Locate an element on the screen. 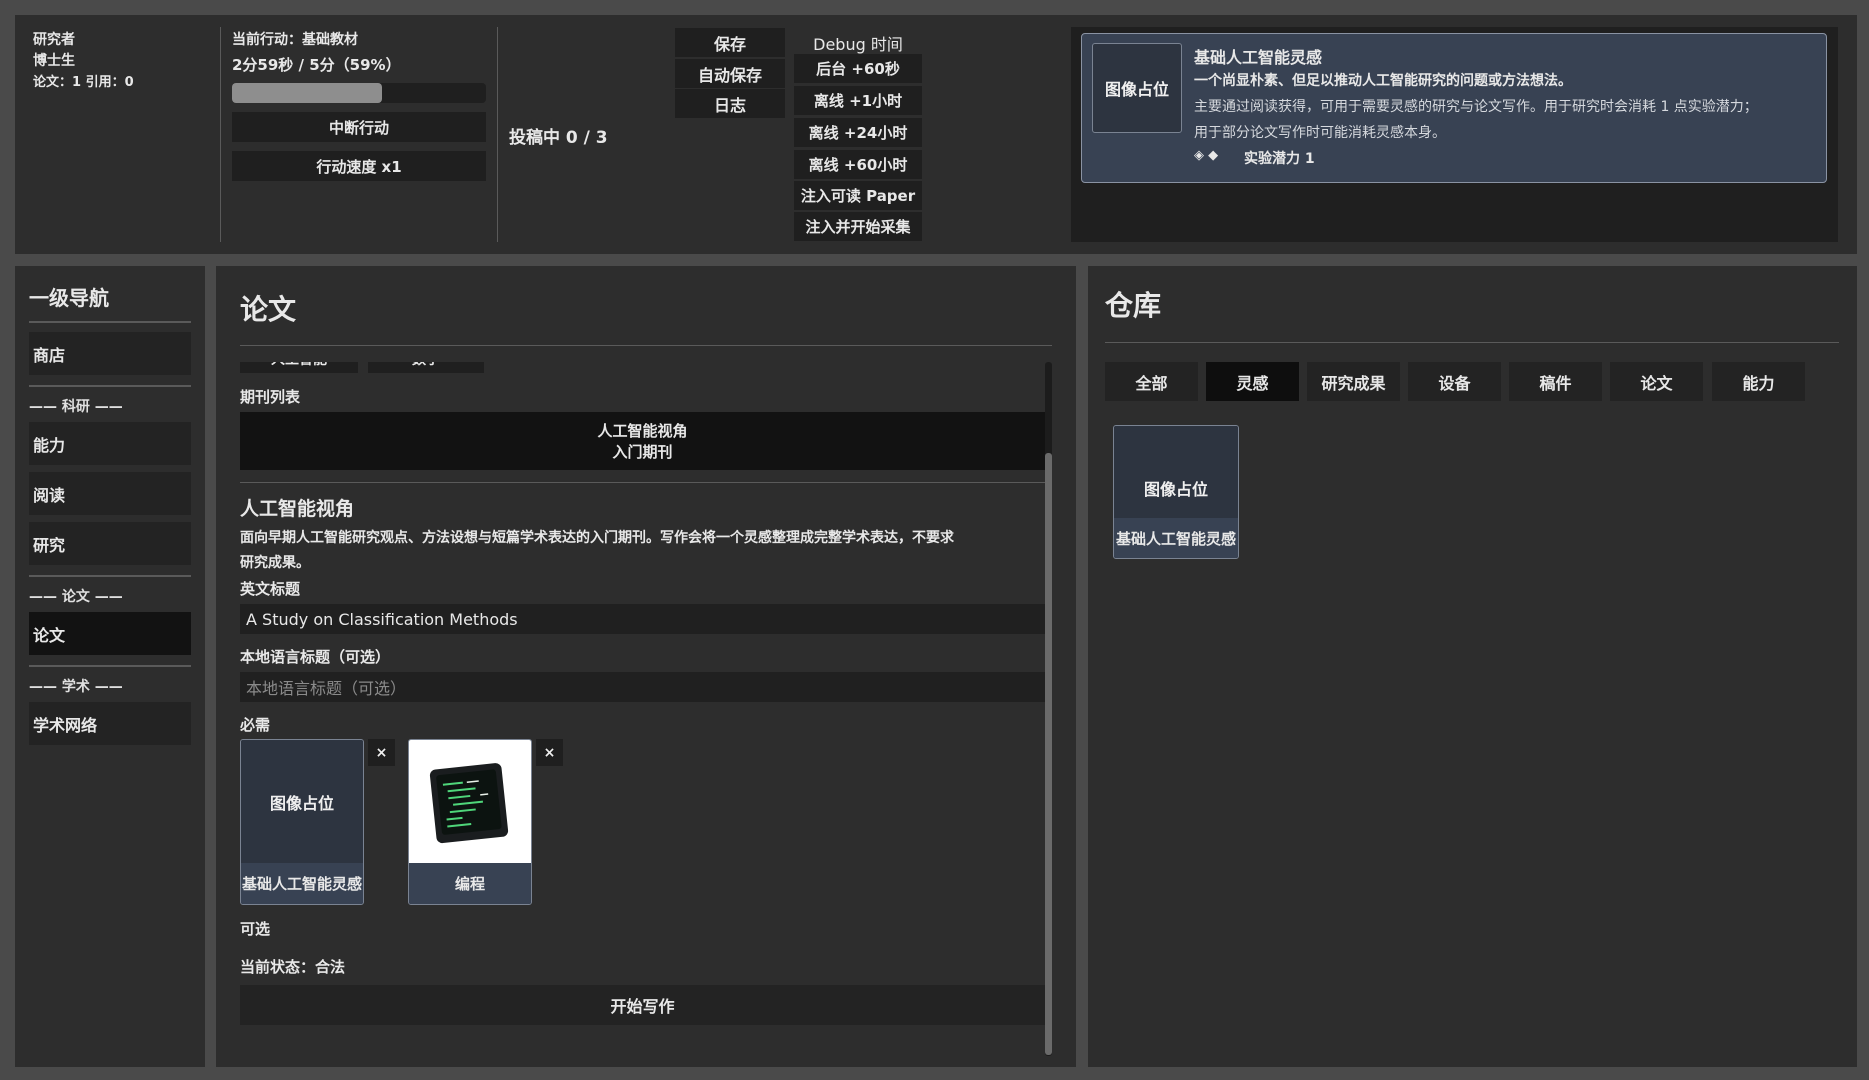 The width and height of the screenshot is (1869, 1080). tooltip-title: 基础人工智能灵感 is located at coordinates (1258, 57).